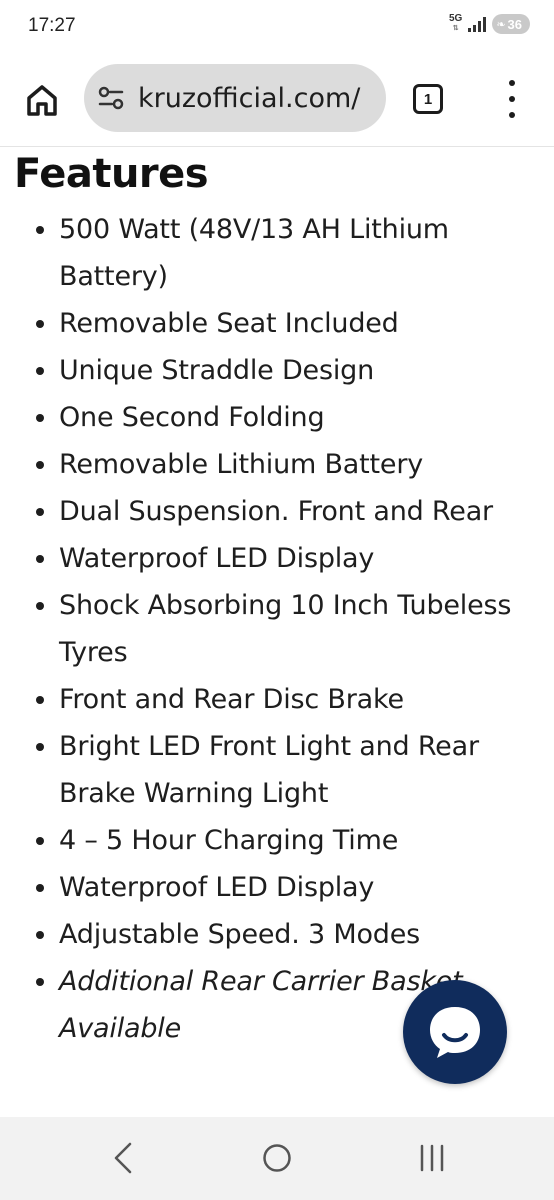 This screenshot has height=1200, width=554. I want to click on signal-icon, so click(477, 24).